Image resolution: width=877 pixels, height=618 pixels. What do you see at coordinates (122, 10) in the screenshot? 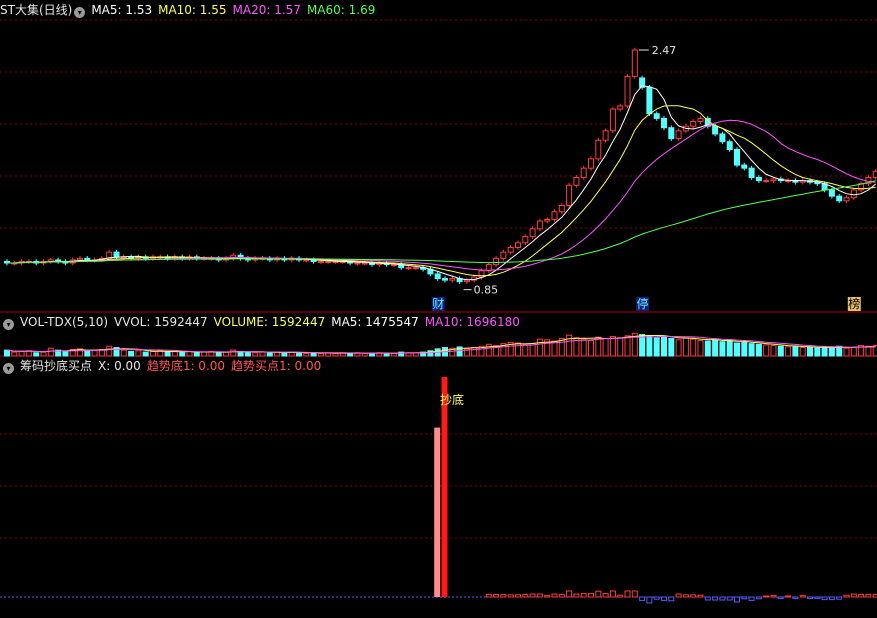
I see `ma5-value: MA5: 1.53` at bounding box center [122, 10].